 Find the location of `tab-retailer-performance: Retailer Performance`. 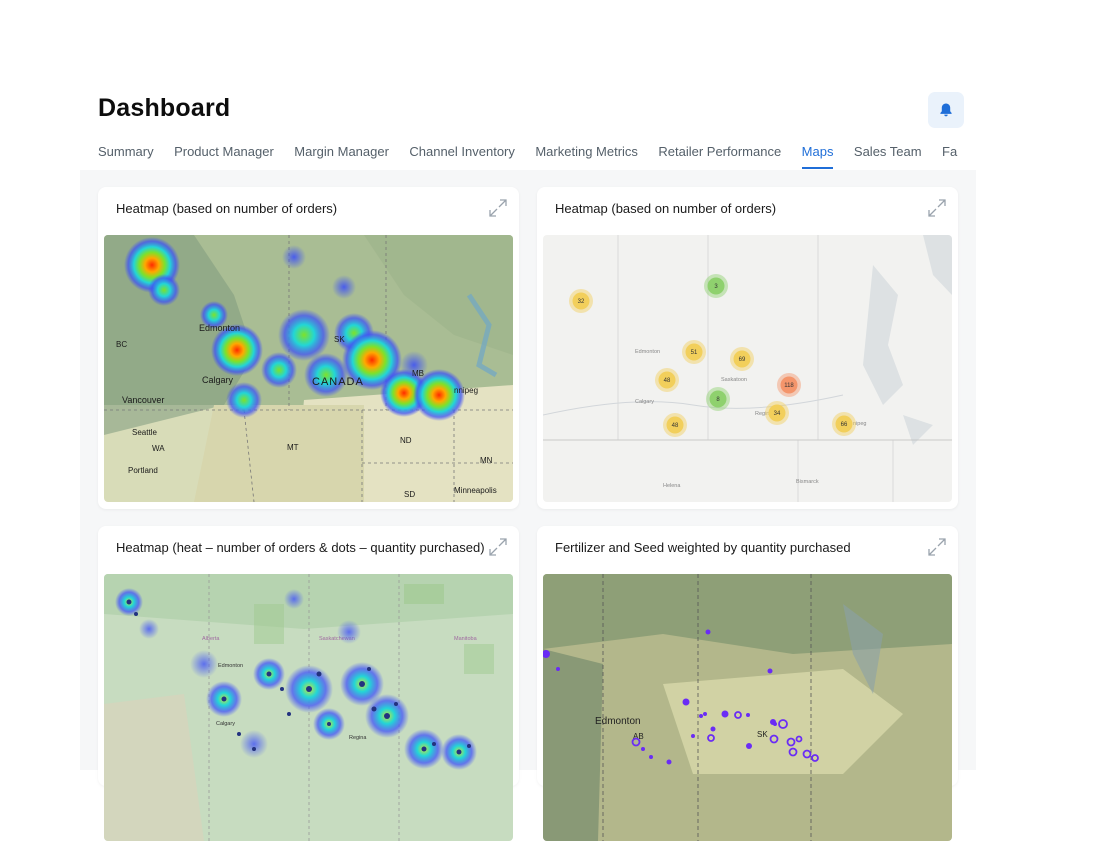

tab-retailer-performance: Retailer Performance is located at coordinates (719, 154).